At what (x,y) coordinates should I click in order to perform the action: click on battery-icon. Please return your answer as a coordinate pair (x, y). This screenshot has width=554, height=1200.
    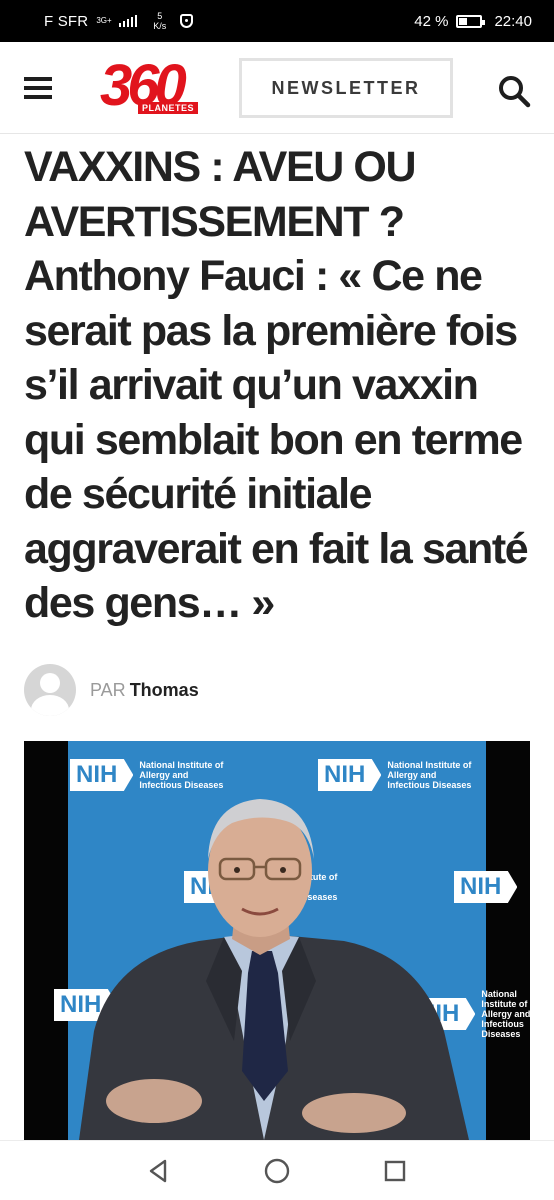
    Looking at the image, I should click on (471, 21).